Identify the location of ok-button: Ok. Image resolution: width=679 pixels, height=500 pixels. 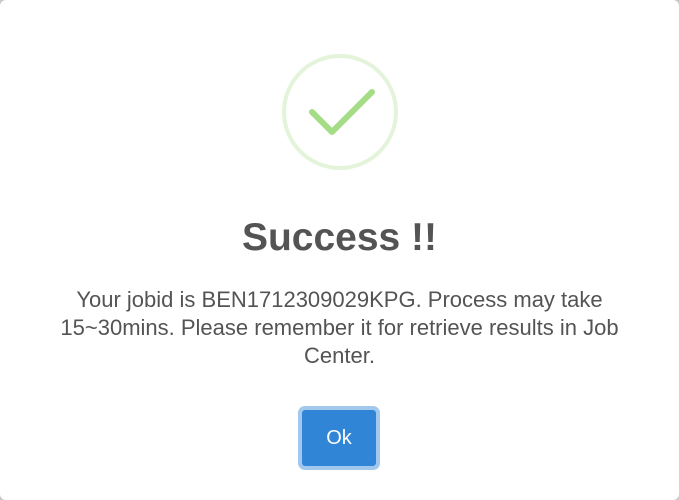
(339, 438).